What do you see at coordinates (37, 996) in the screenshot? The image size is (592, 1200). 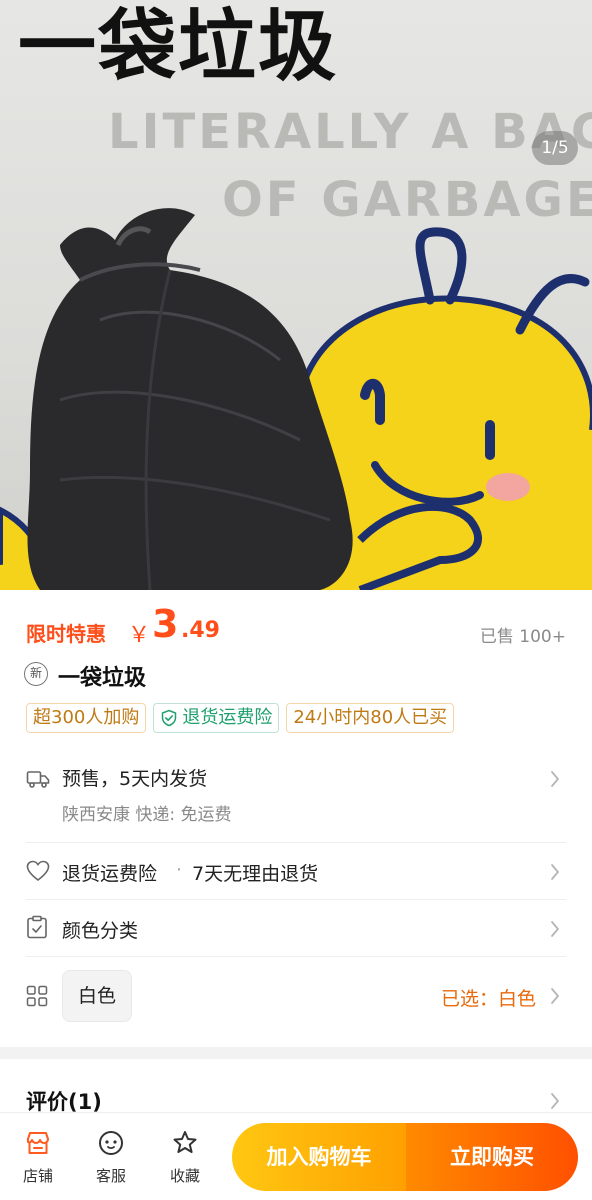 I see `grid-icon` at bounding box center [37, 996].